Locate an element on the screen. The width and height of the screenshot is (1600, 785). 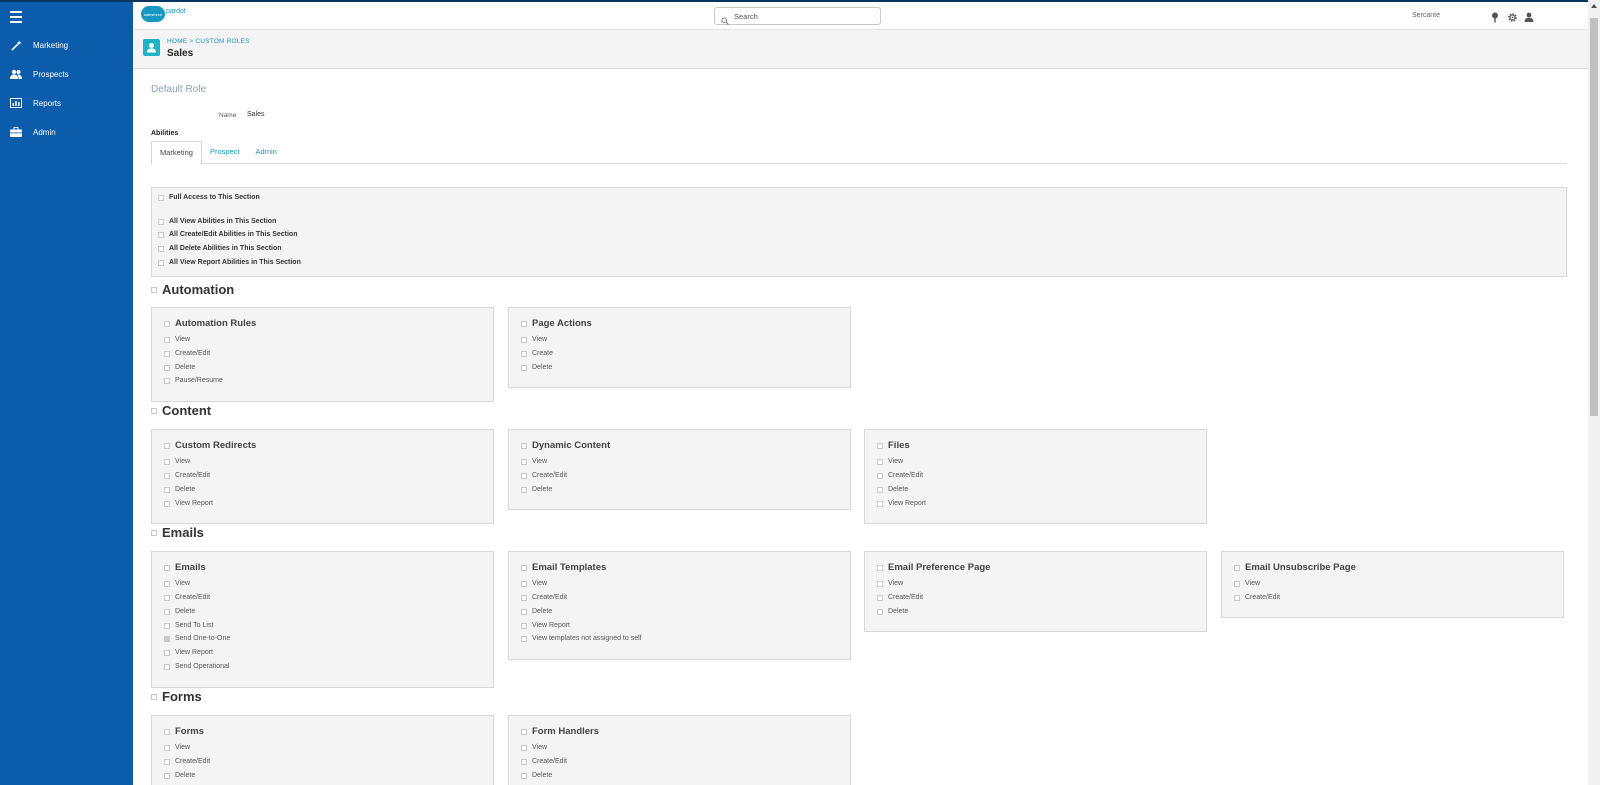
sidebar-item-admin: Admin is located at coordinates (66, 132).